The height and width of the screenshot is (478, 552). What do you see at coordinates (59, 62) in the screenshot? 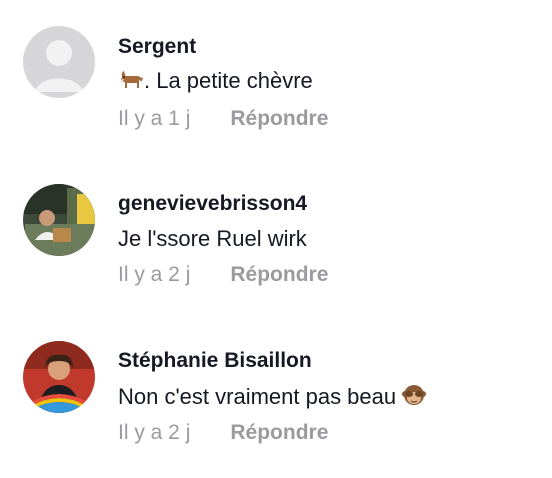
I see `default-avatar-icon` at bounding box center [59, 62].